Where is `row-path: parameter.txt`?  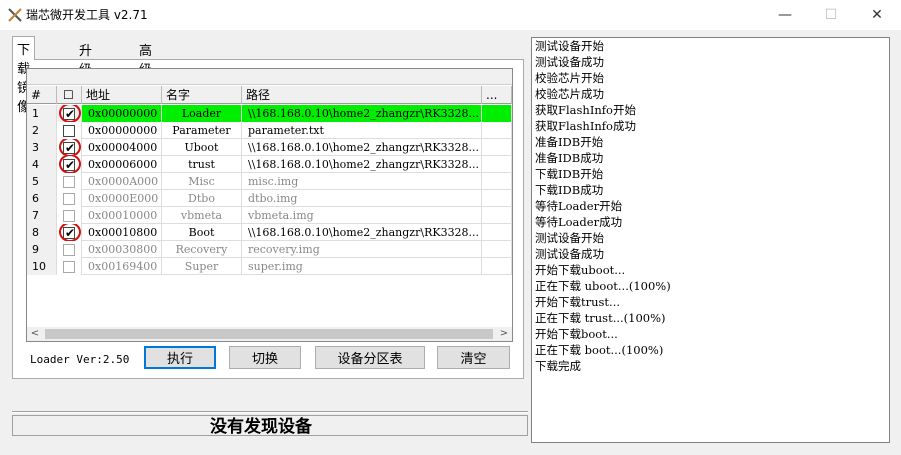
row-path: parameter.txt is located at coordinates (362, 130).